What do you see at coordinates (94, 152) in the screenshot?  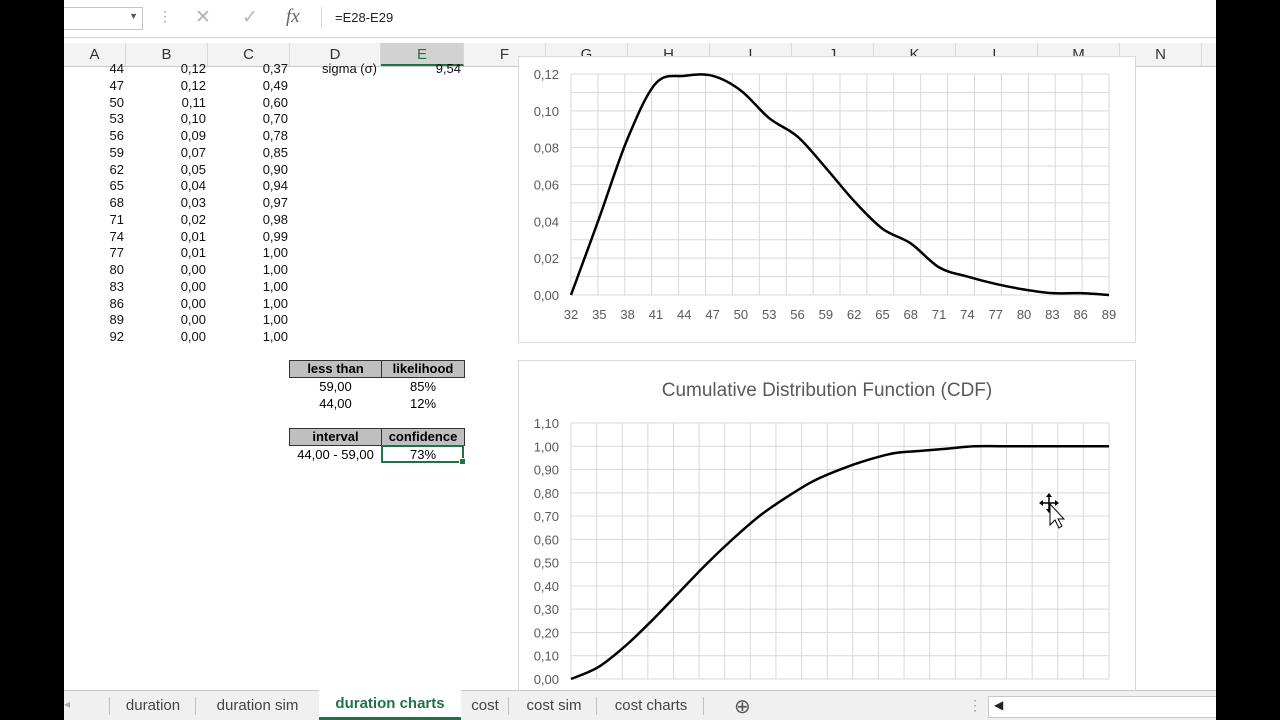 I see `row-x-value: 59` at bounding box center [94, 152].